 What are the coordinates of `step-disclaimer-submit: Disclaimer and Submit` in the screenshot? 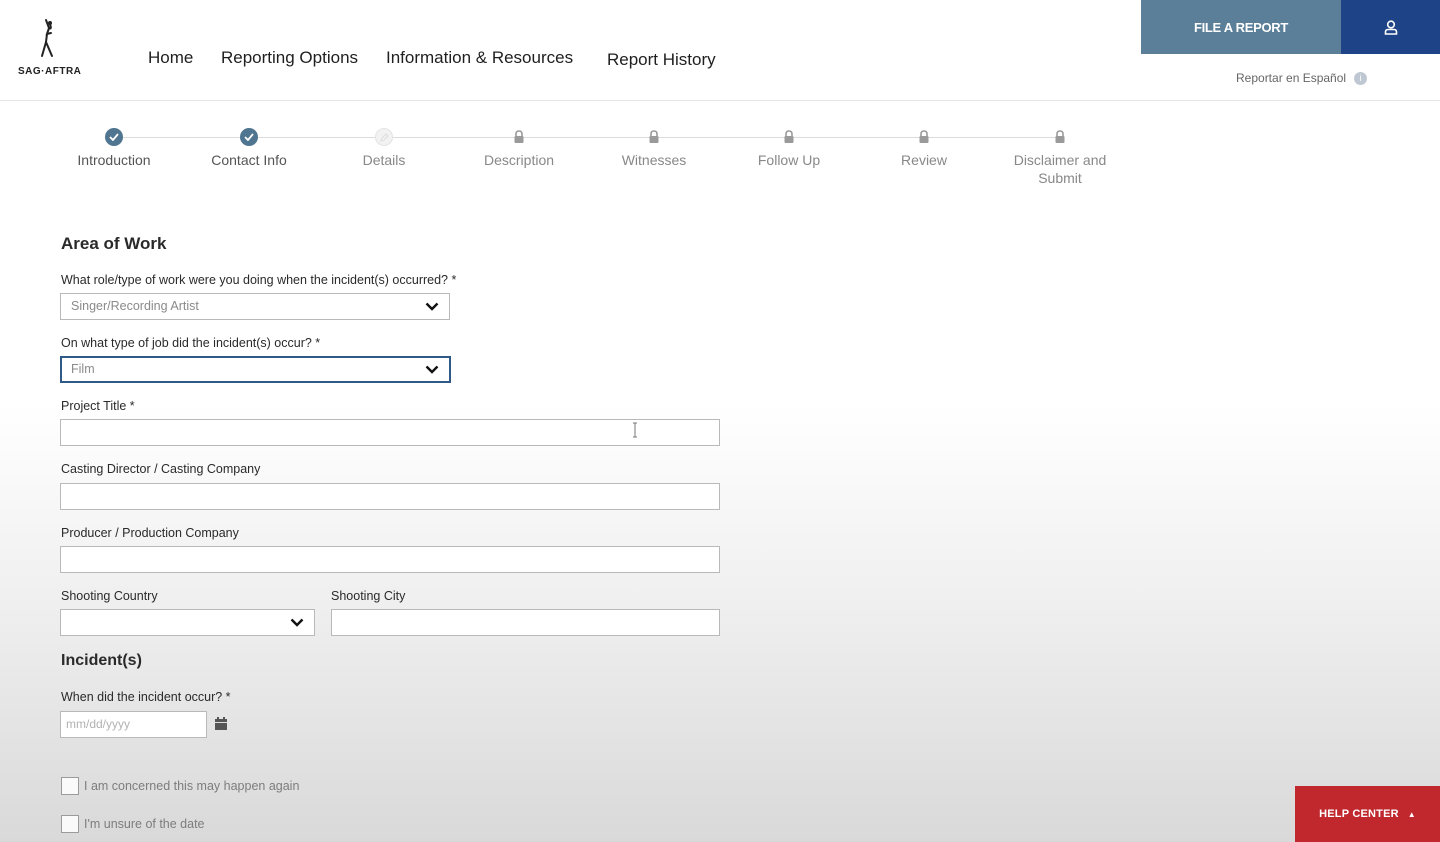 It's located at (1060, 153).